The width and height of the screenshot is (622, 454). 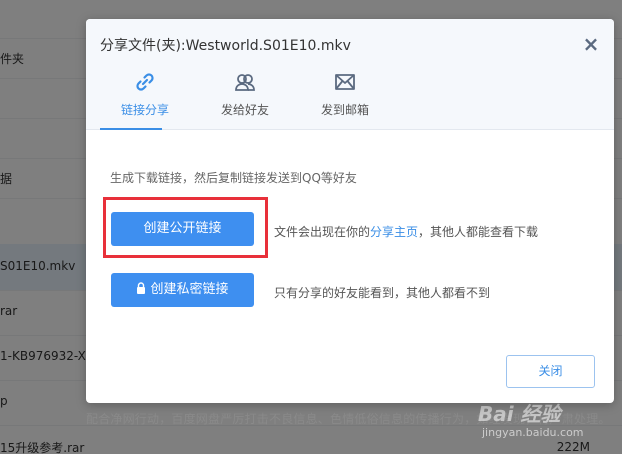 I want to click on watermark-url: jingyan.baidu.com, so click(x=533, y=432).